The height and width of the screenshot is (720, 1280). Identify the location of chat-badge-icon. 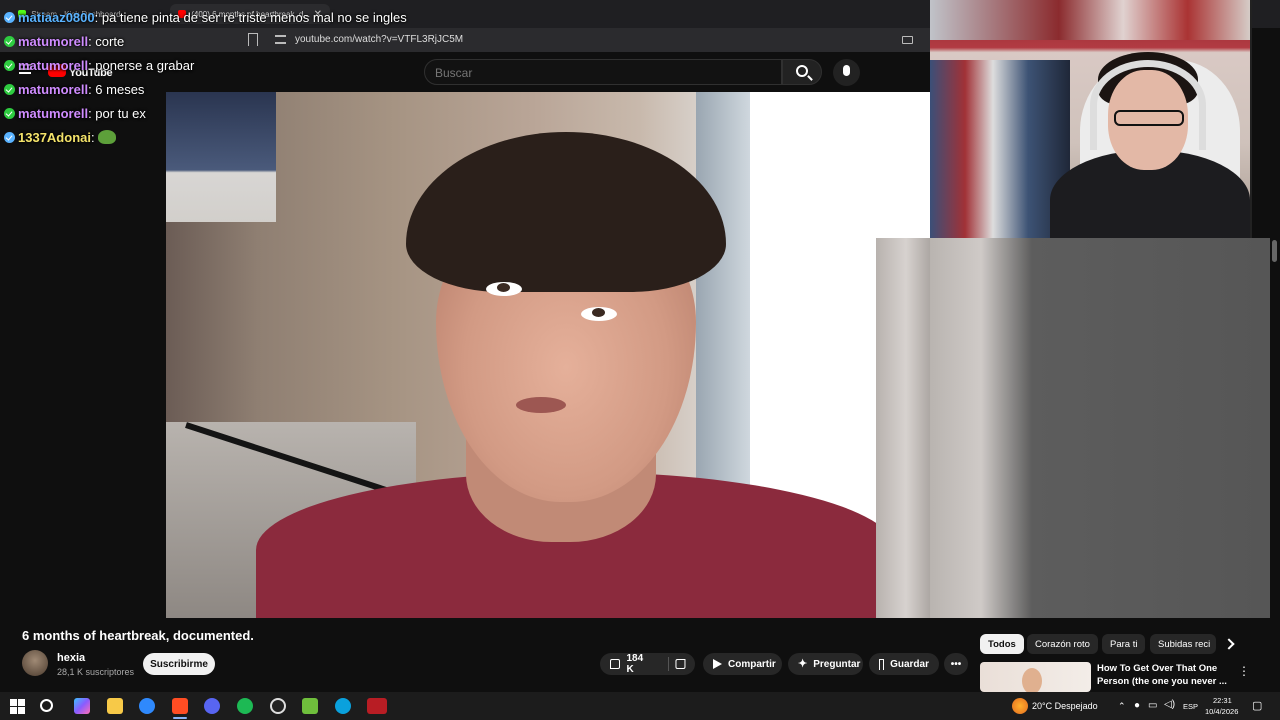
(9, 17).